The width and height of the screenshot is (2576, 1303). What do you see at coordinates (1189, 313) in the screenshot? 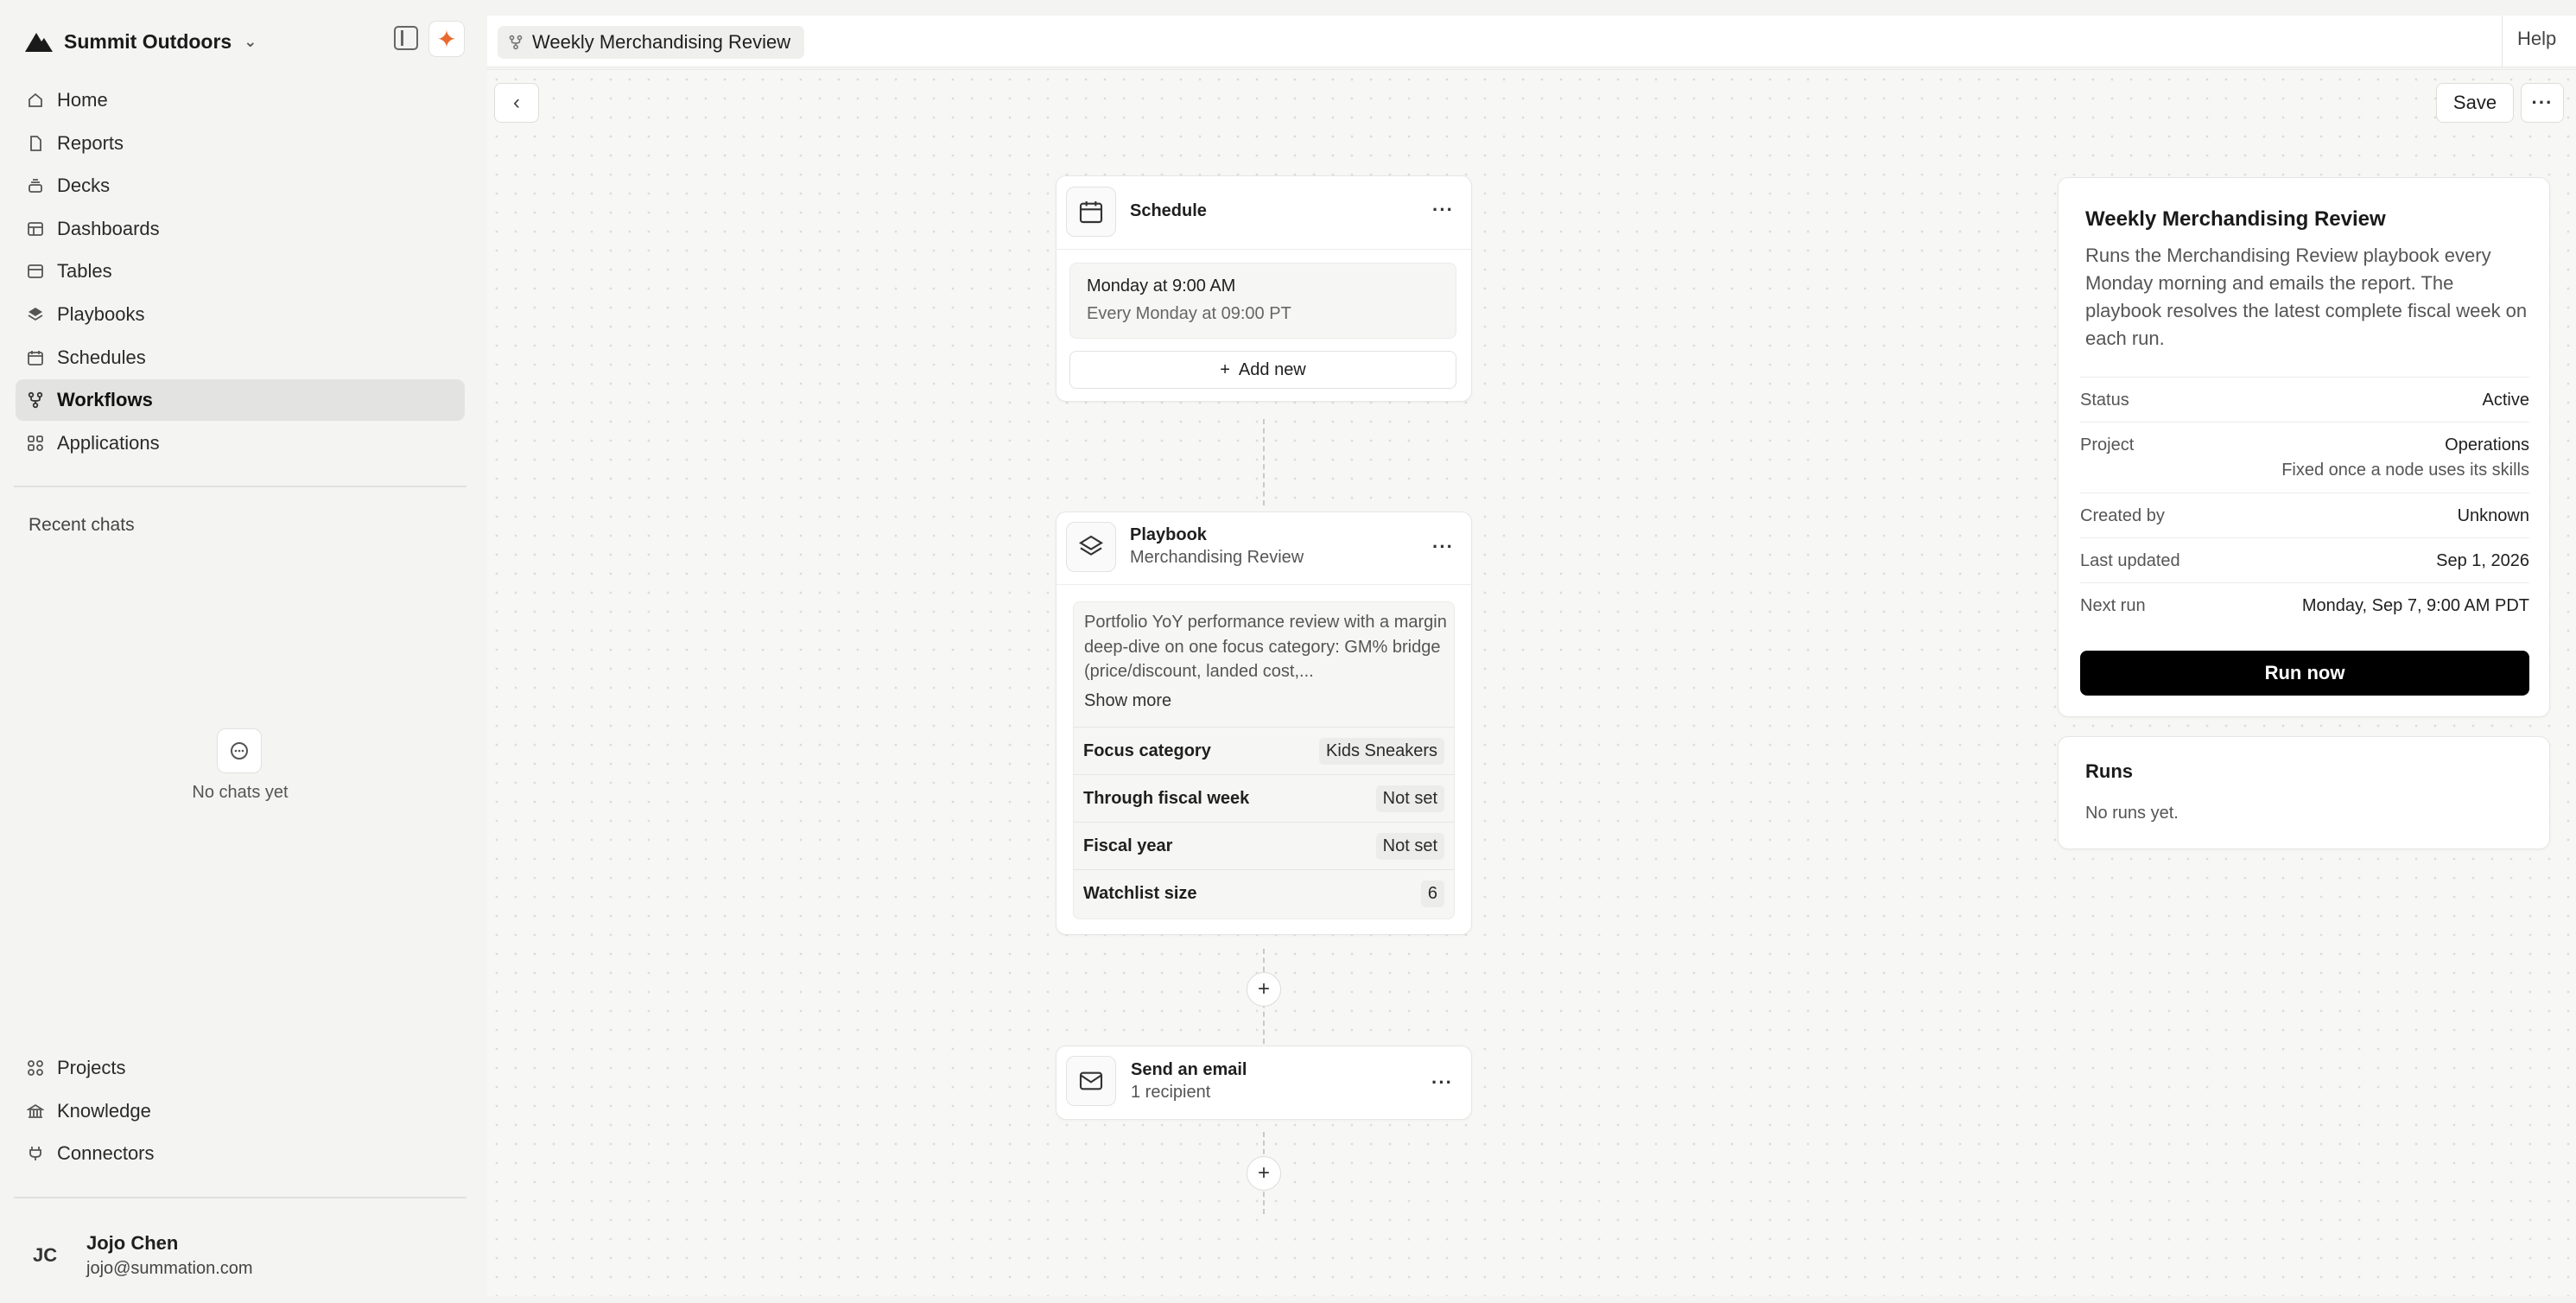
I see `schedule-time-detail: Every Monday at 09:00 PT` at bounding box center [1189, 313].